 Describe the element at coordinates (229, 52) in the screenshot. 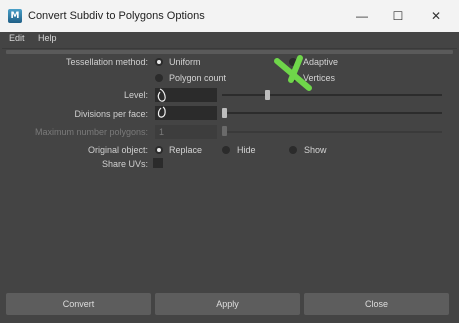

I see `frame-collapse-bar` at that location.